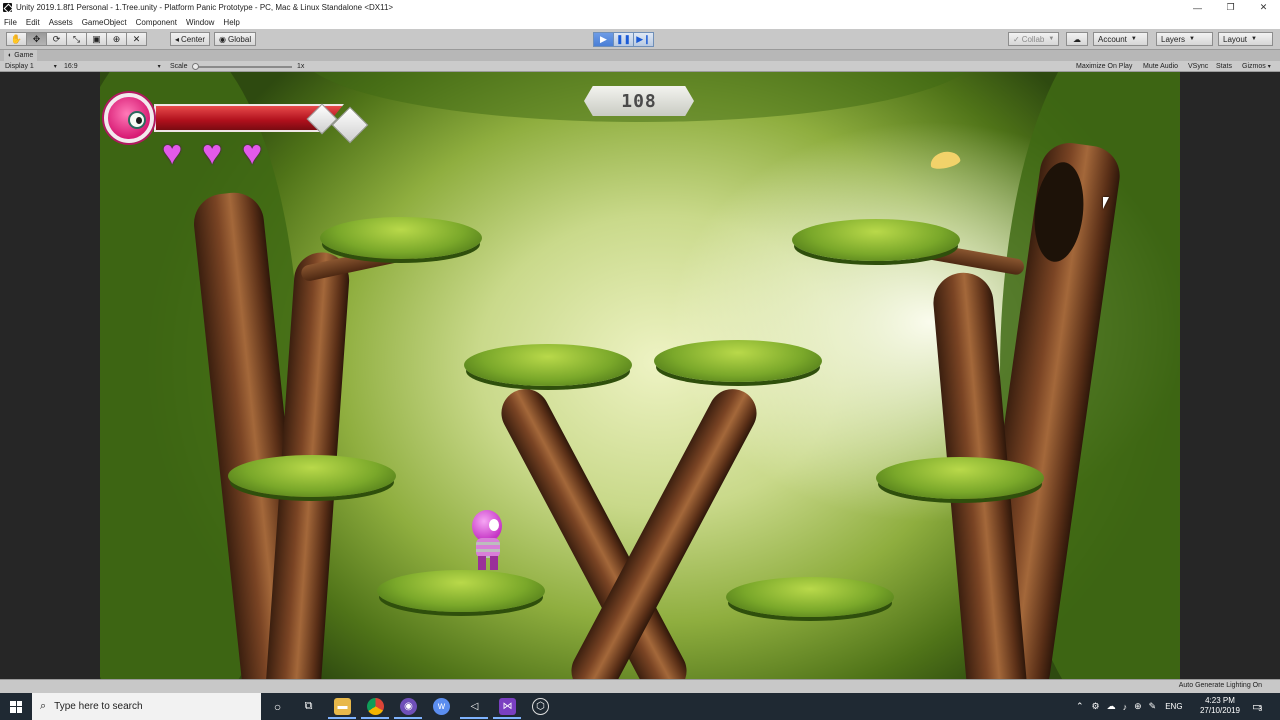 Image resolution: width=1280 pixels, height=720 pixels. I want to click on collab-label: Collab, so click(1033, 39).